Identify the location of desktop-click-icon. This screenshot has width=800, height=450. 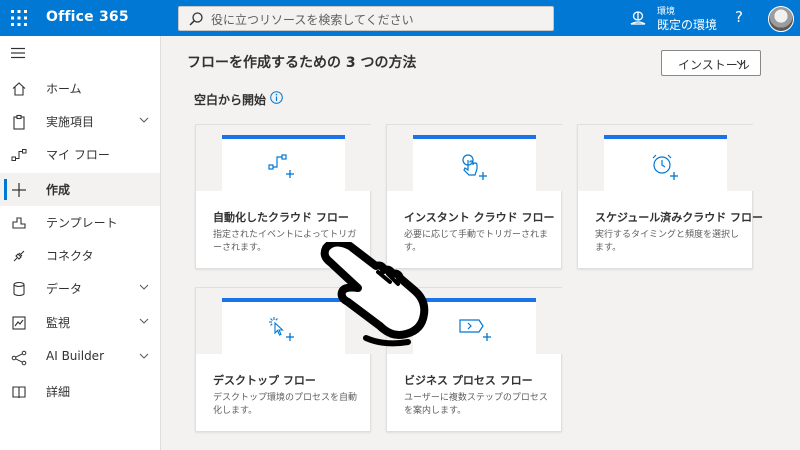
(281, 329).